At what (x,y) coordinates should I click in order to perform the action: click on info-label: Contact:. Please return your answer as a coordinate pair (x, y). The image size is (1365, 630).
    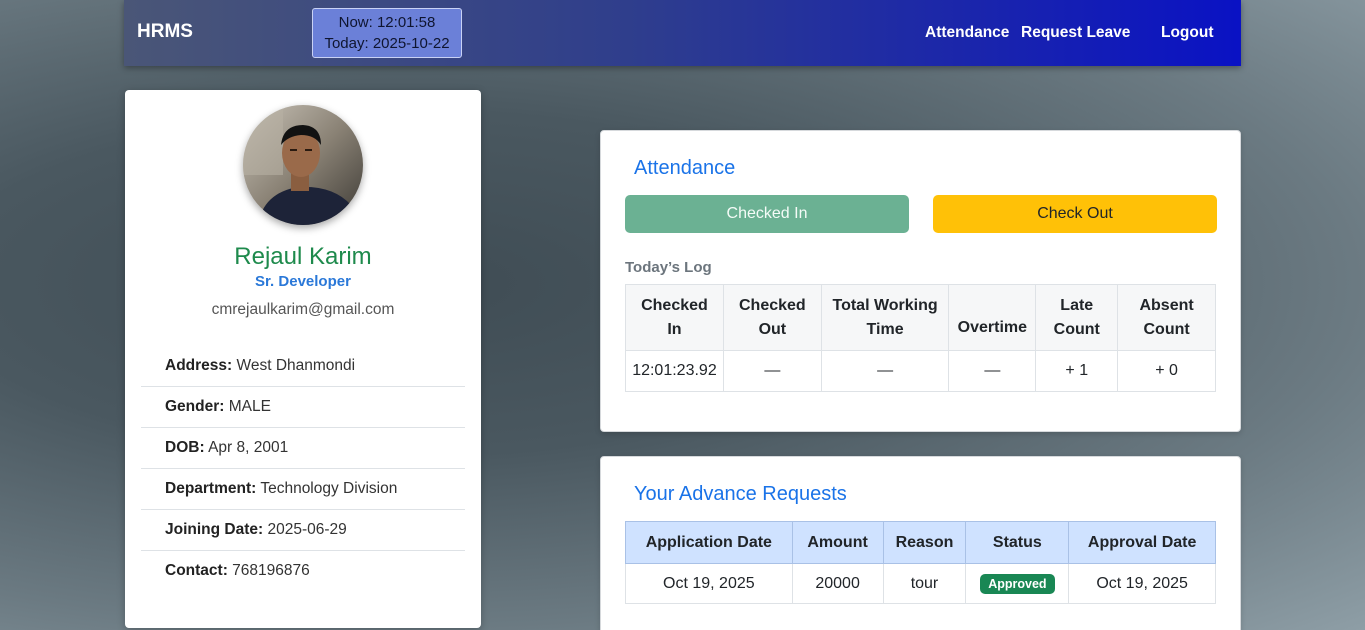
    Looking at the image, I should click on (196, 570).